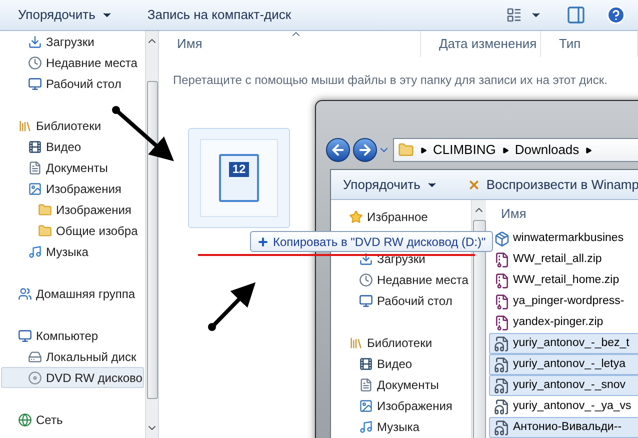 The height and width of the screenshot is (438, 638). I want to click on network-icon, so click(25, 419).